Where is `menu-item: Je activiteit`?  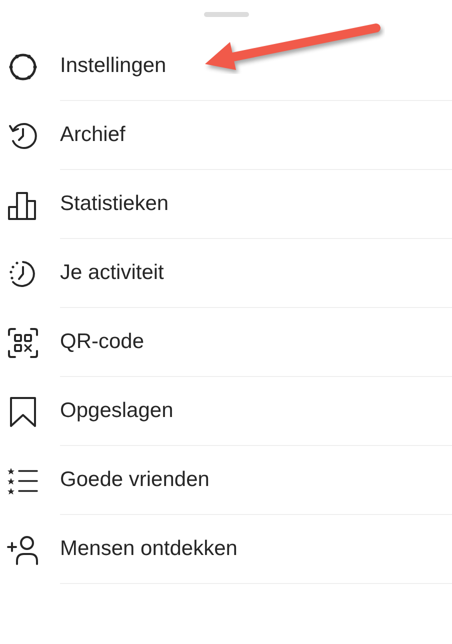
menu-item: Je activiteit is located at coordinates (226, 273).